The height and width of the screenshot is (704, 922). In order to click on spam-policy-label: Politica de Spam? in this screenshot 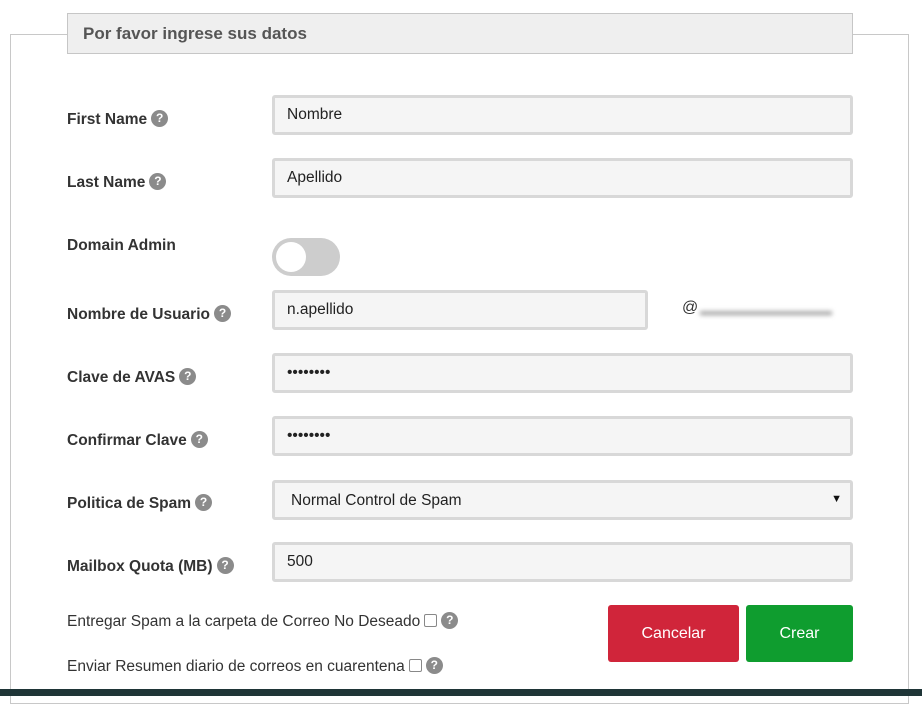, I will do `click(140, 503)`.